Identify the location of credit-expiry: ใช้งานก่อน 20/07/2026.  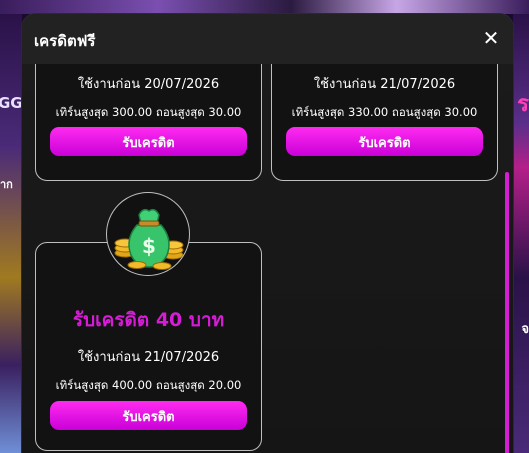
(148, 84).